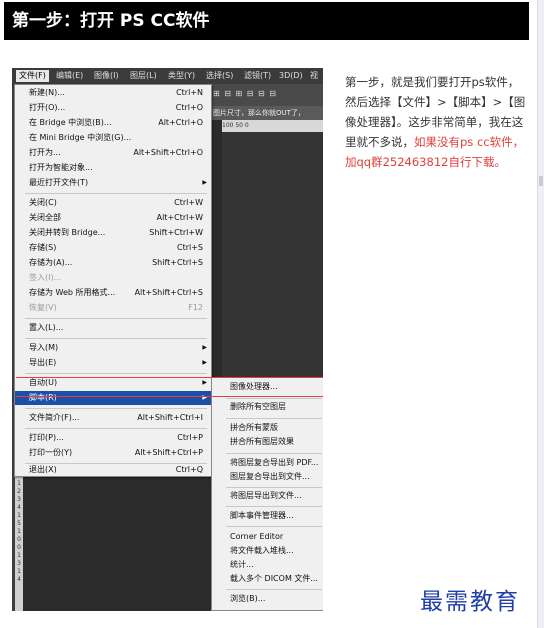  I want to click on menu-item-print-one: 打印一份(Y) Alt+Shift+Ctrl+P, so click(113, 453).